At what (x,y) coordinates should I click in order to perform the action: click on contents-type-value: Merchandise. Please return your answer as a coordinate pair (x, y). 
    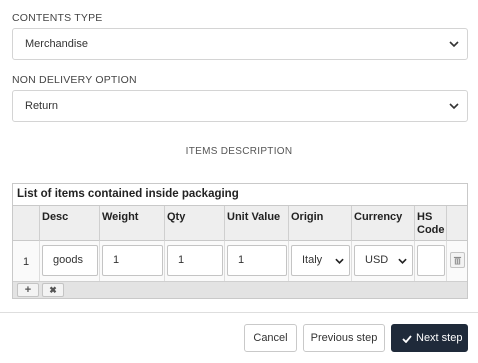
    Looking at the image, I should click on (56, 44).